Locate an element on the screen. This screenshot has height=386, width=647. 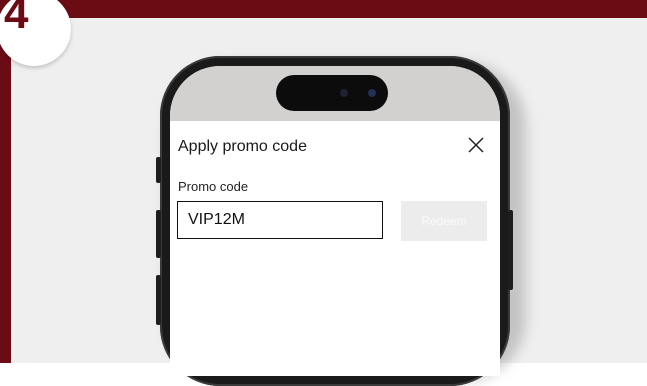
close-icon is located at coordinates (476, 145).